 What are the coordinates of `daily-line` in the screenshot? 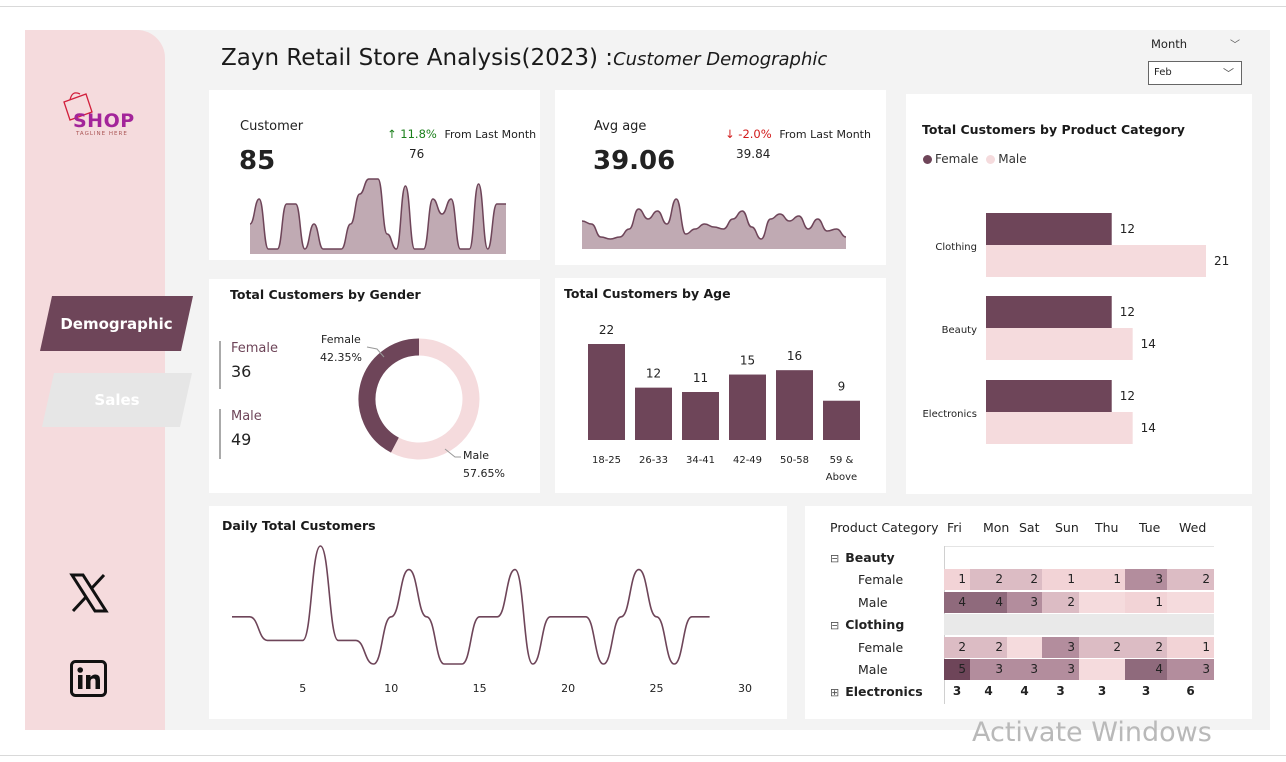 It's located at (471, 605).